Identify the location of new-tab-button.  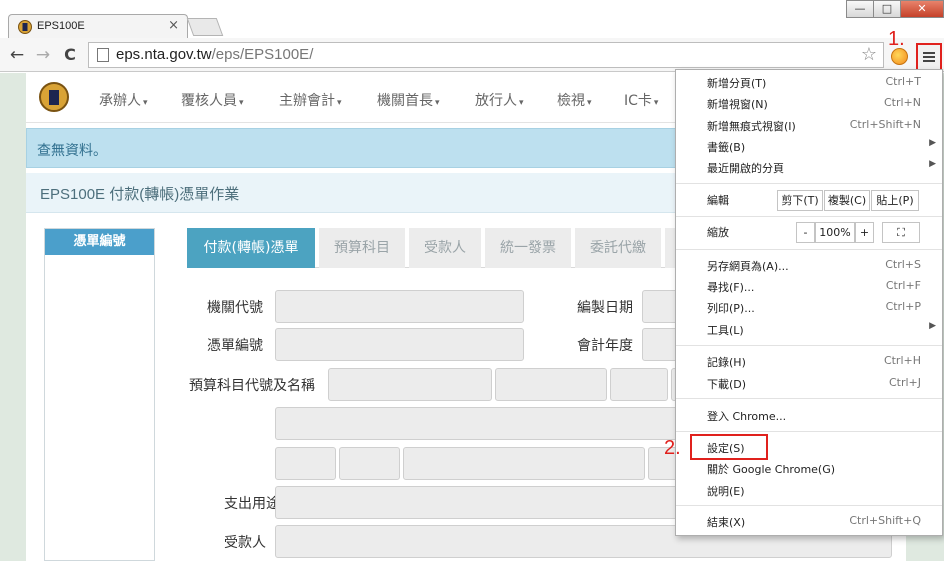
(205, 27).